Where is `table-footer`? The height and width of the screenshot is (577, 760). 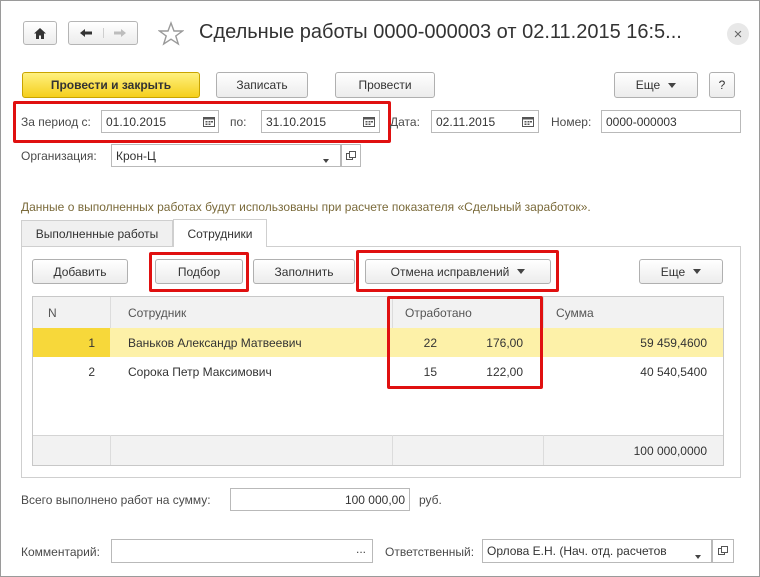
table-footer is located at coordinates (378, 450).